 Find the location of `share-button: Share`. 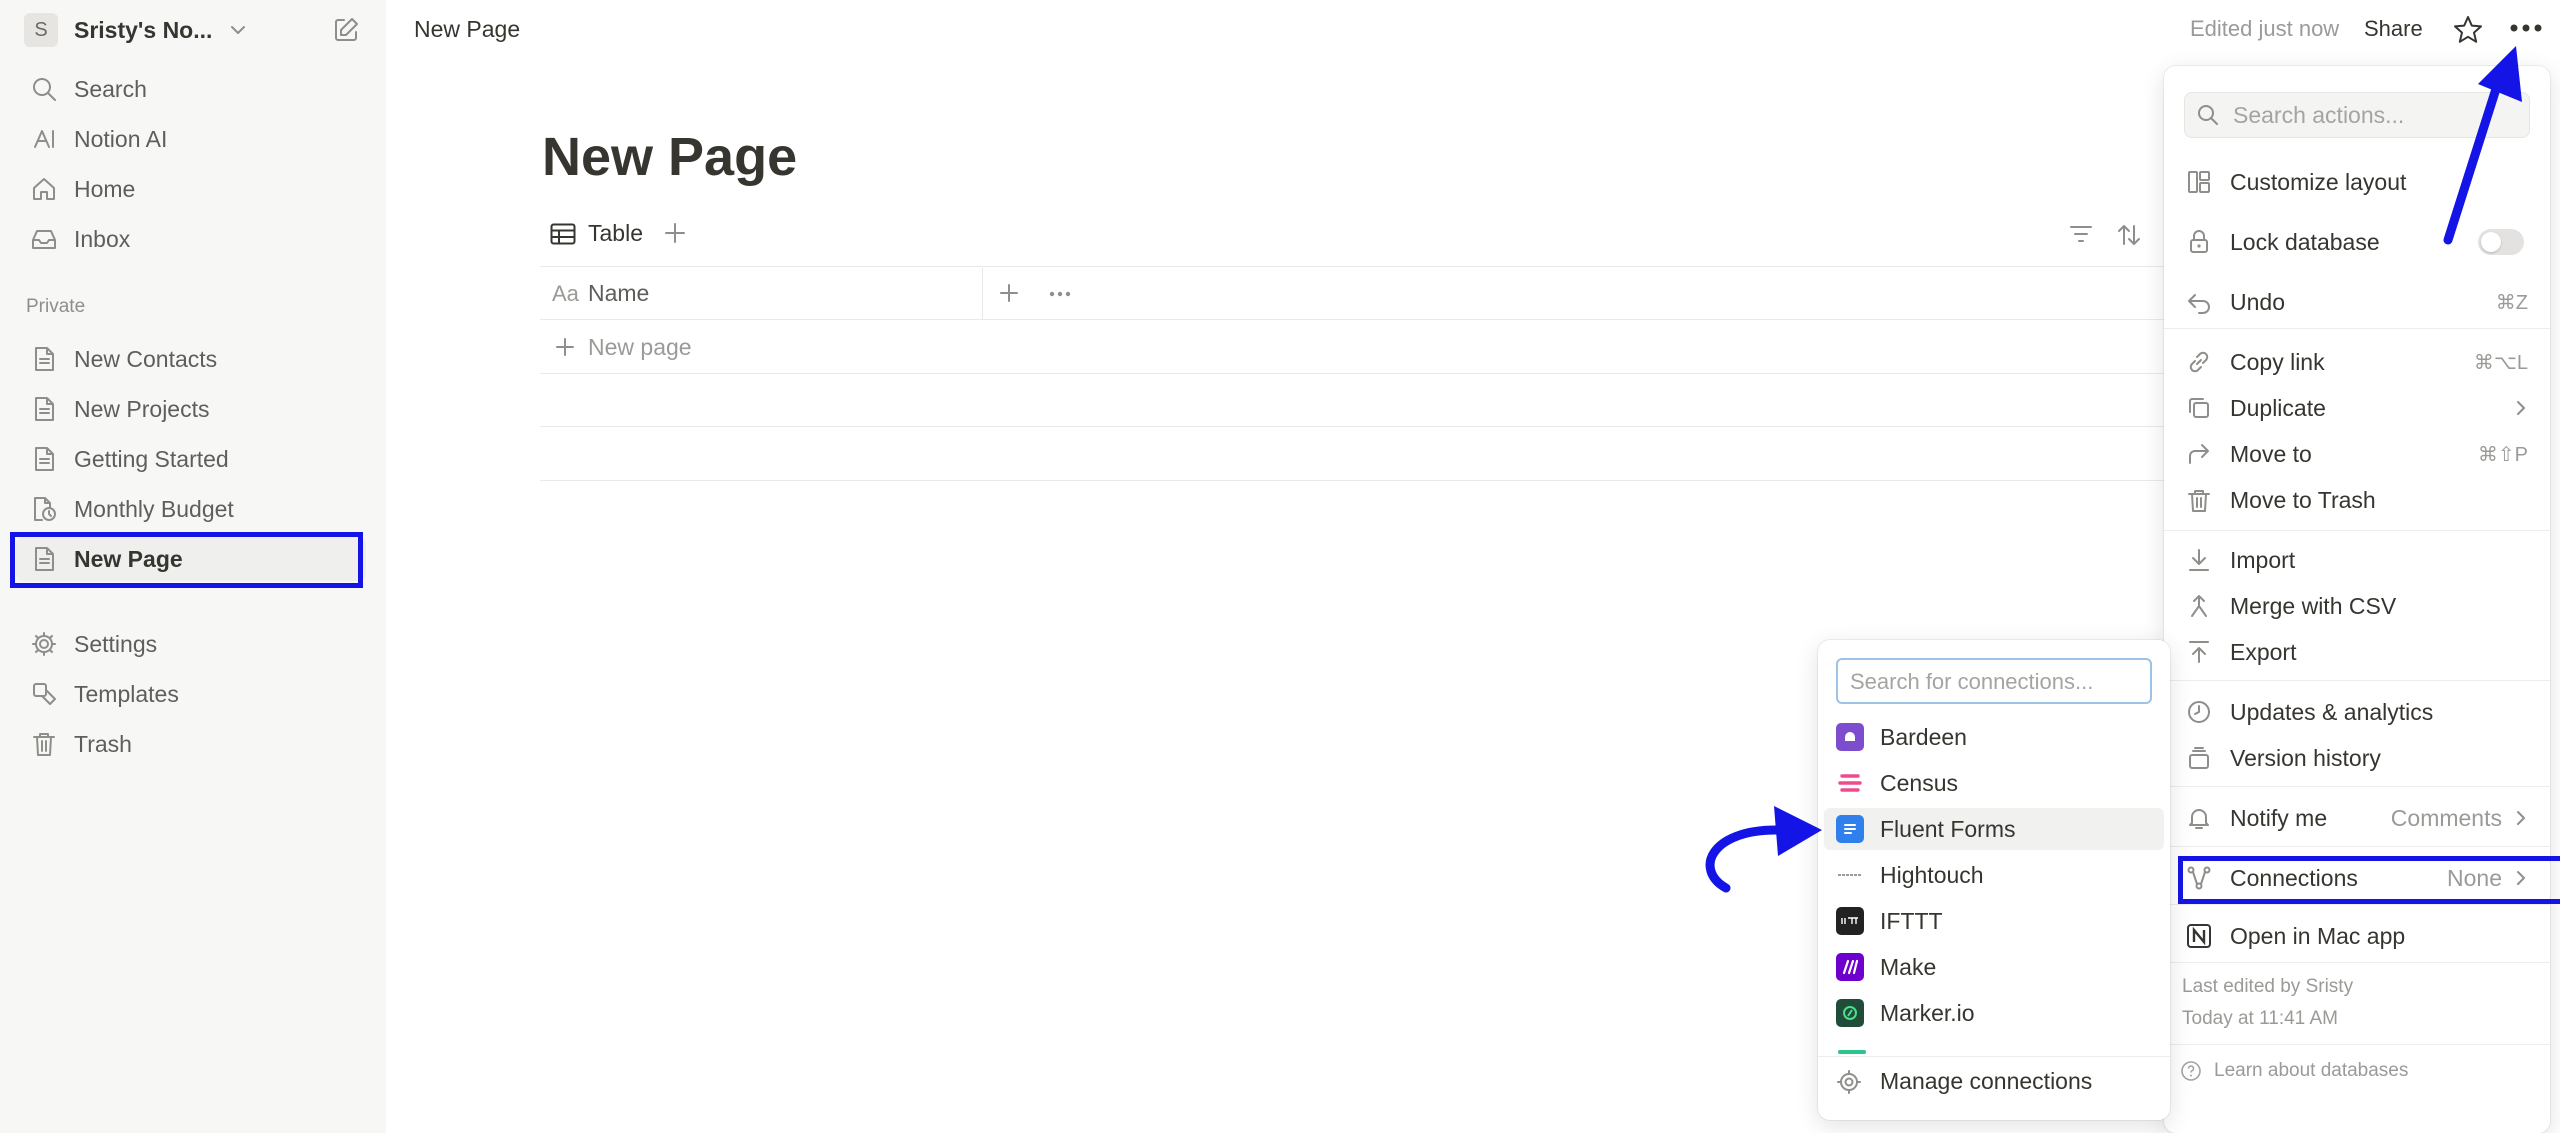

share-button: Share is located at coordinates (2393, 29).